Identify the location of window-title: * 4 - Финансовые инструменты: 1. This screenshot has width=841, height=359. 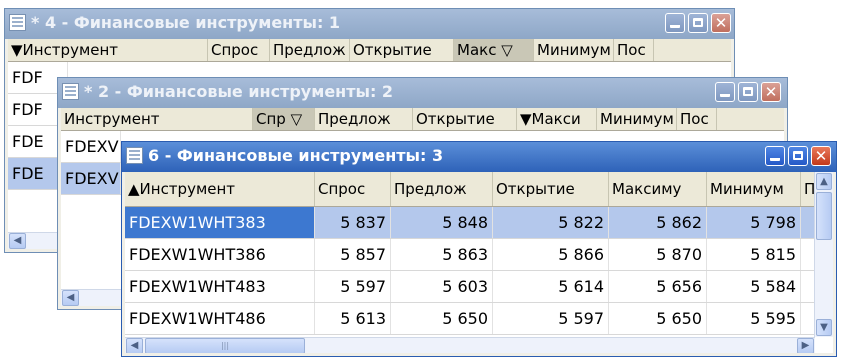
(186, 22).